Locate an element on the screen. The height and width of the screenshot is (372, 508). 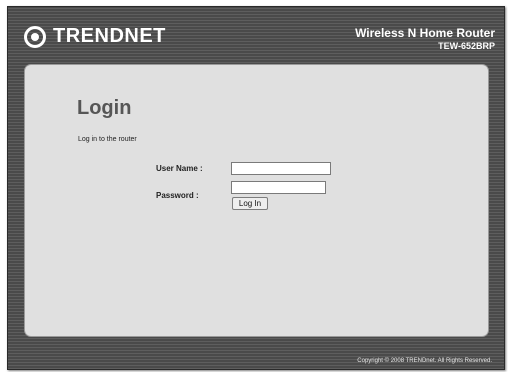
login-button: Log In is located at coordinates (250, 203).